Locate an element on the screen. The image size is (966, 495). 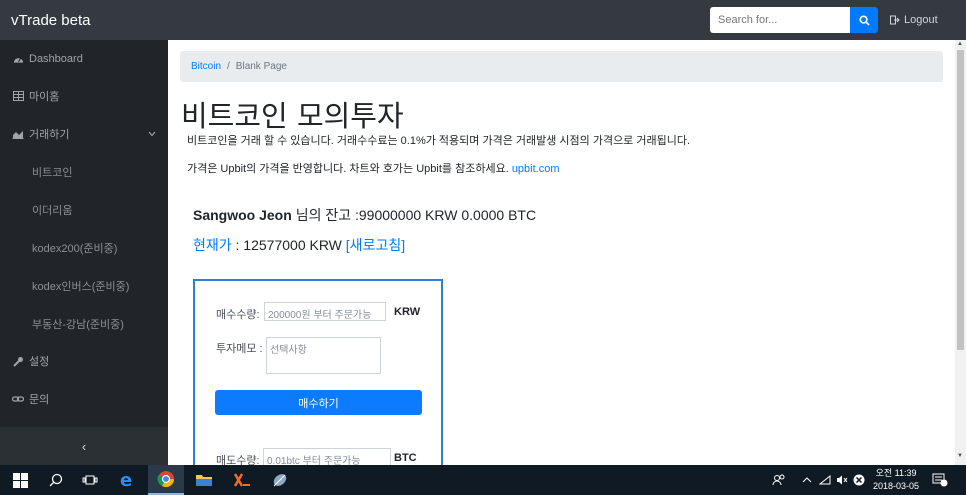
search-input is located at coordinates (780, 20).